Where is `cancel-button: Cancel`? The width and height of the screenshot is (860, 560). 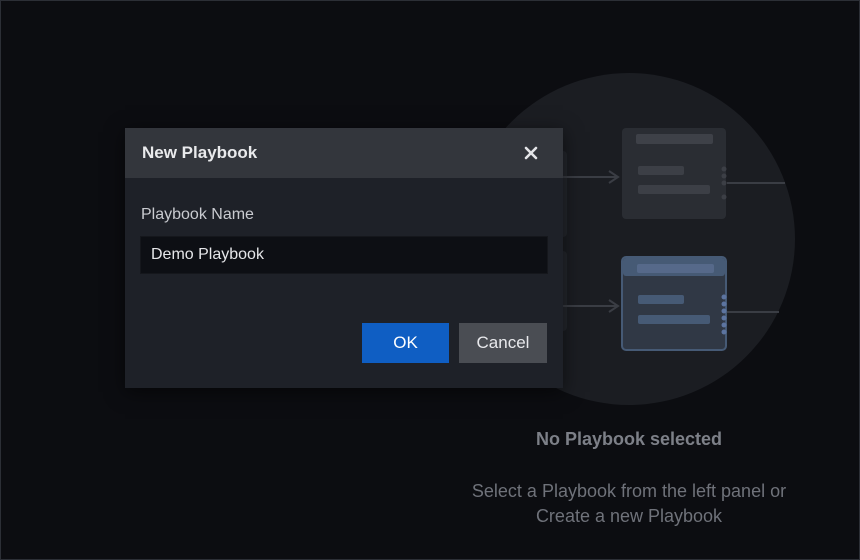
cancel-button: Cancel is located at coordinates (503, 343).